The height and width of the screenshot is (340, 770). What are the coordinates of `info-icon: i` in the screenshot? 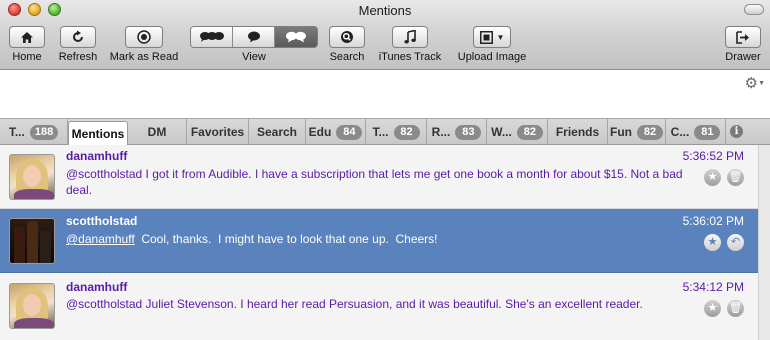 It's located at (736, 131).